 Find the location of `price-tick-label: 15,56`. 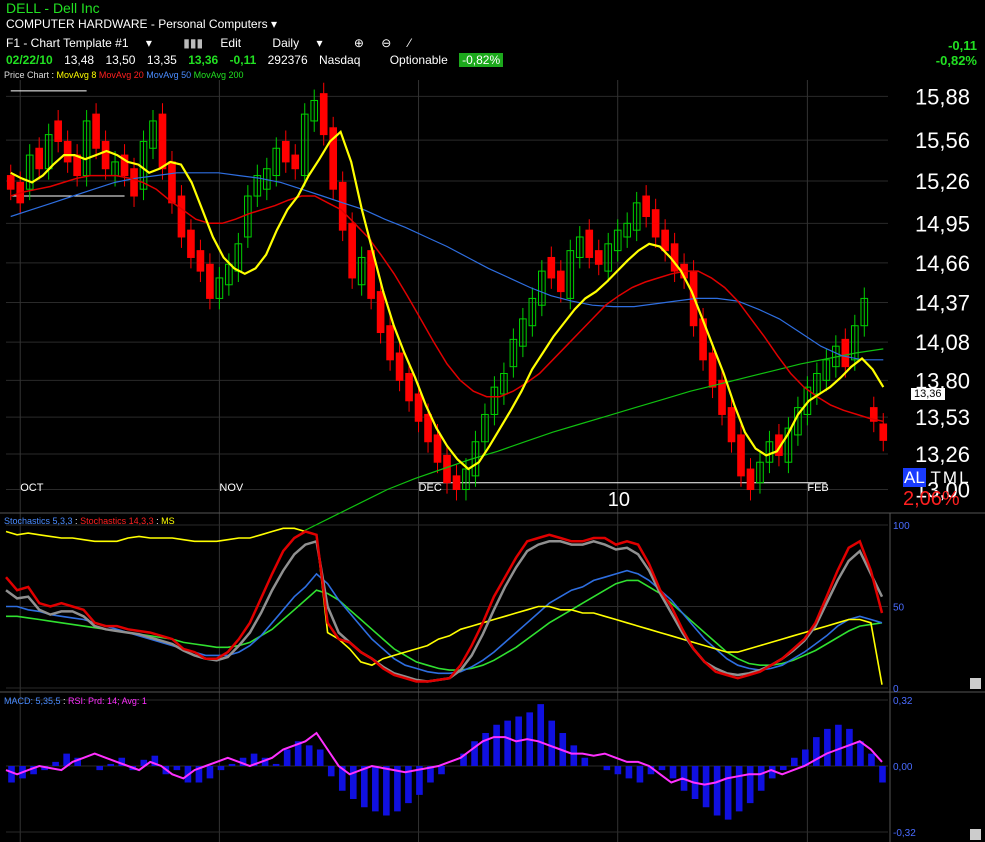

price-tick-label: 15,56 is located at coordinates (942, 140).